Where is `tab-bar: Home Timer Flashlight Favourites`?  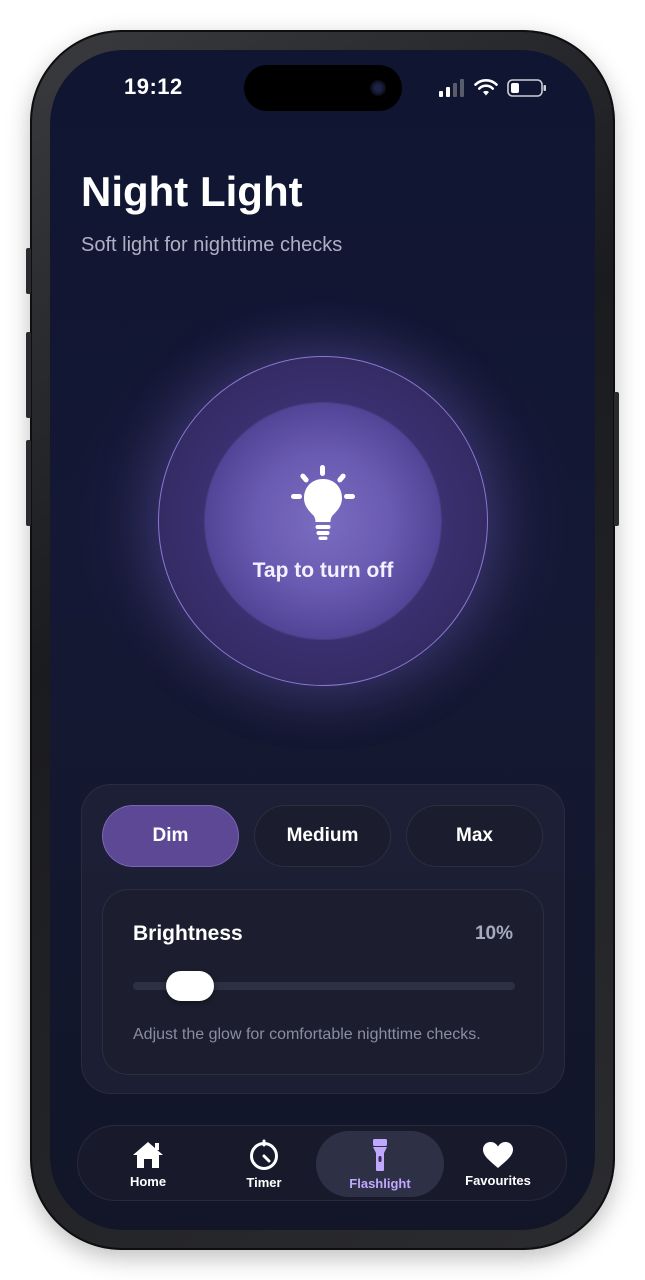
tab-bar: Home Timer Flashlight Favourites is located at coordinates (322, 1163).